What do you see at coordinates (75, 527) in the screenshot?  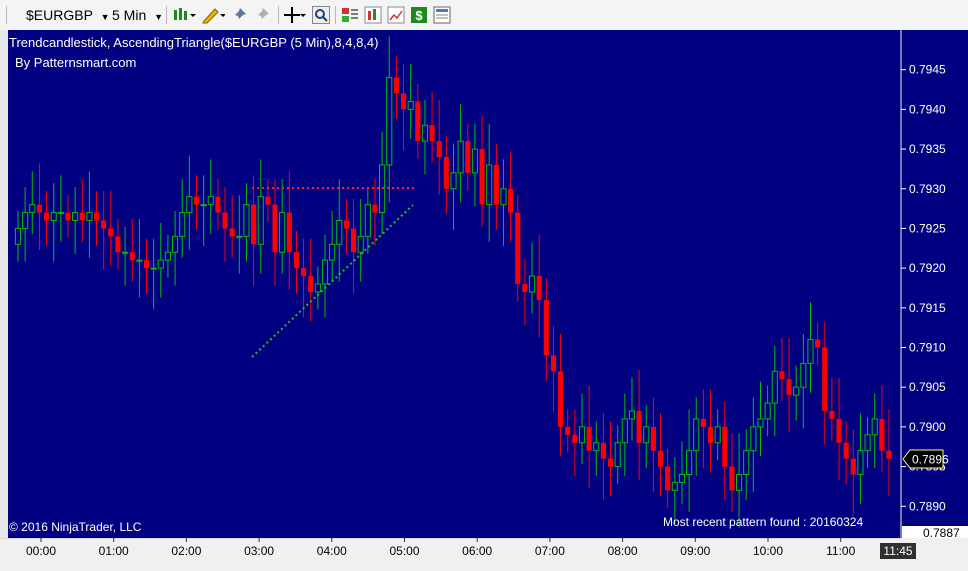 I see `copyright-label: © 2016 NinjaTrader, LLC` at bounding box center [75, 527].